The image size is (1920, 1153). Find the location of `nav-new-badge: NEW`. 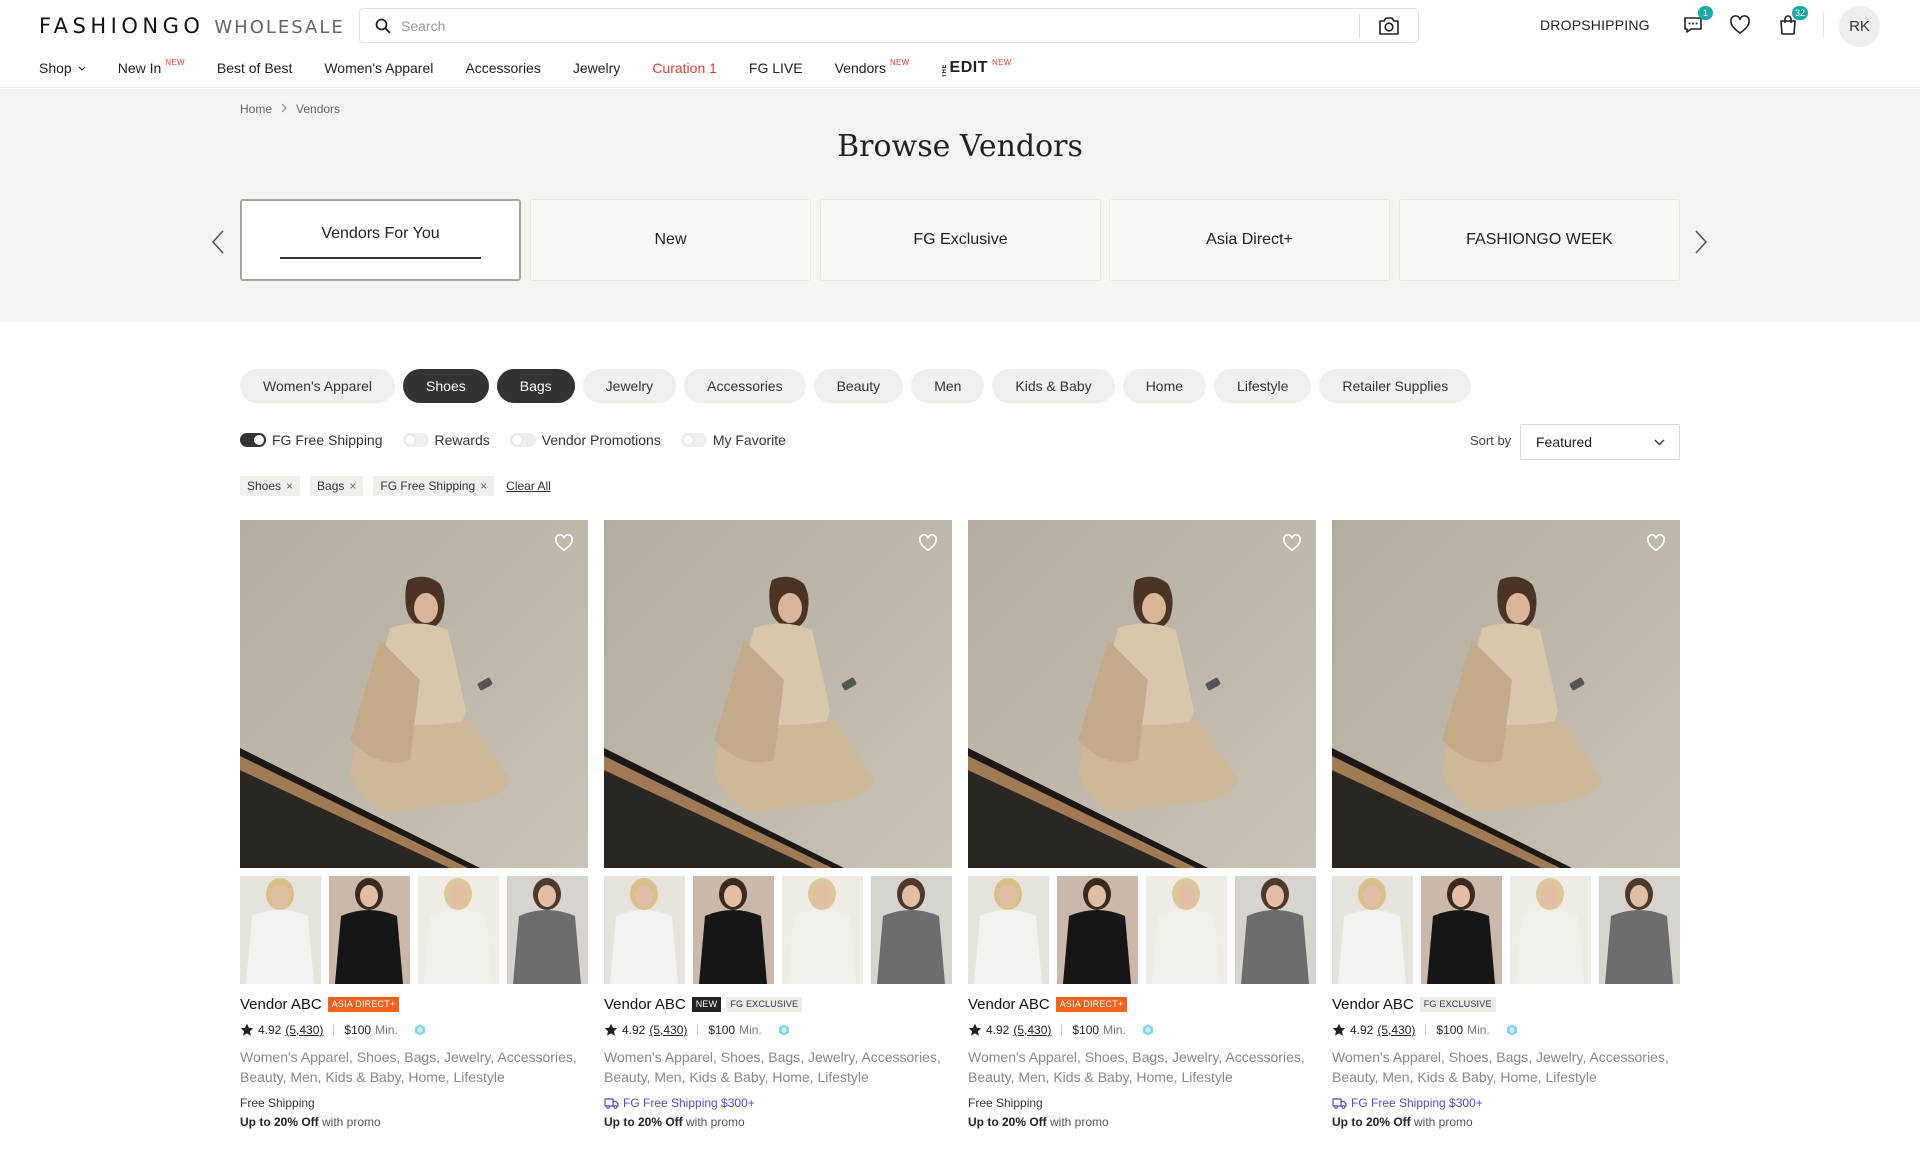

nav-new-badge: NEW is located at coordinates (1002, 62).